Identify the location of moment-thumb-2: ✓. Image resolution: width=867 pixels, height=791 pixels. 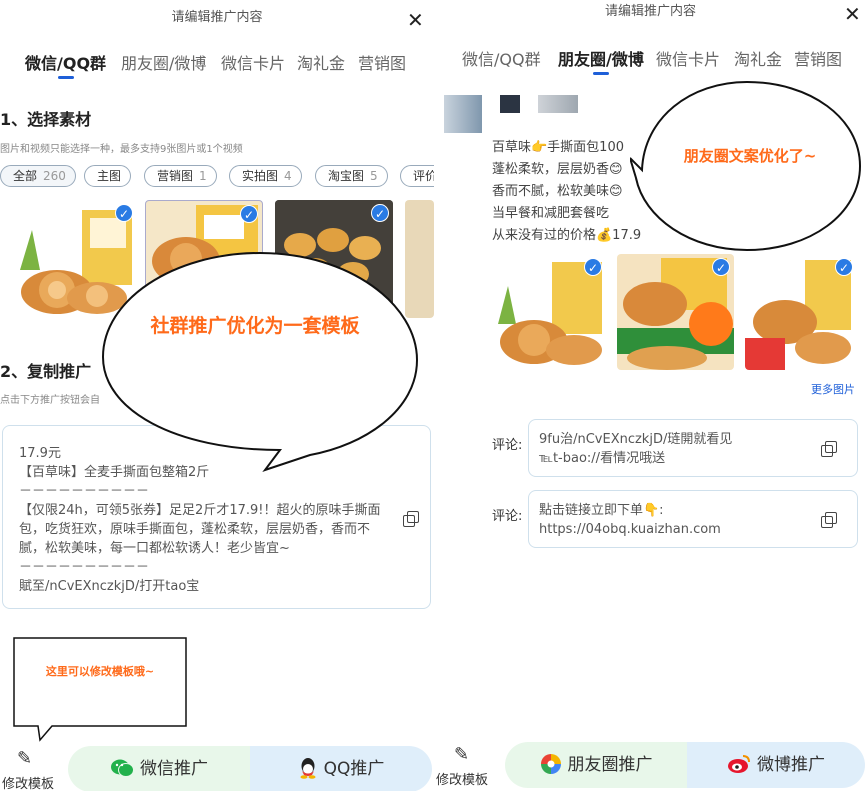
(675, 312).